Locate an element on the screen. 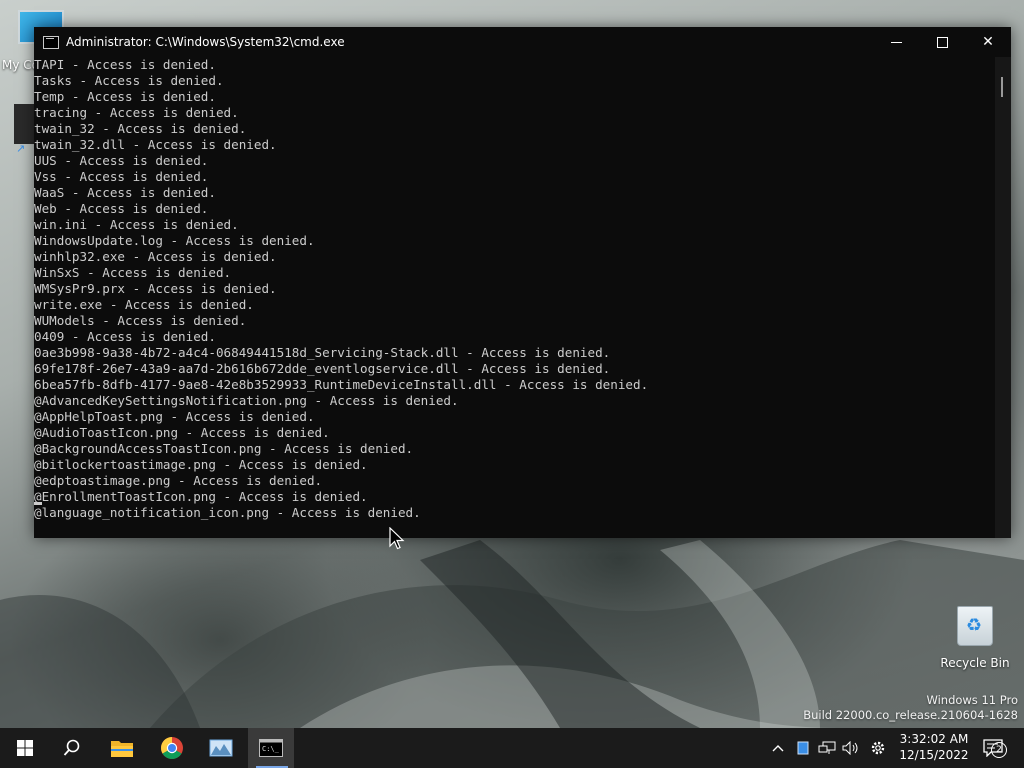 The width and height of the screenshot is (1024, 768). mouse-pointer-icon is located at coordinates (397, 538).